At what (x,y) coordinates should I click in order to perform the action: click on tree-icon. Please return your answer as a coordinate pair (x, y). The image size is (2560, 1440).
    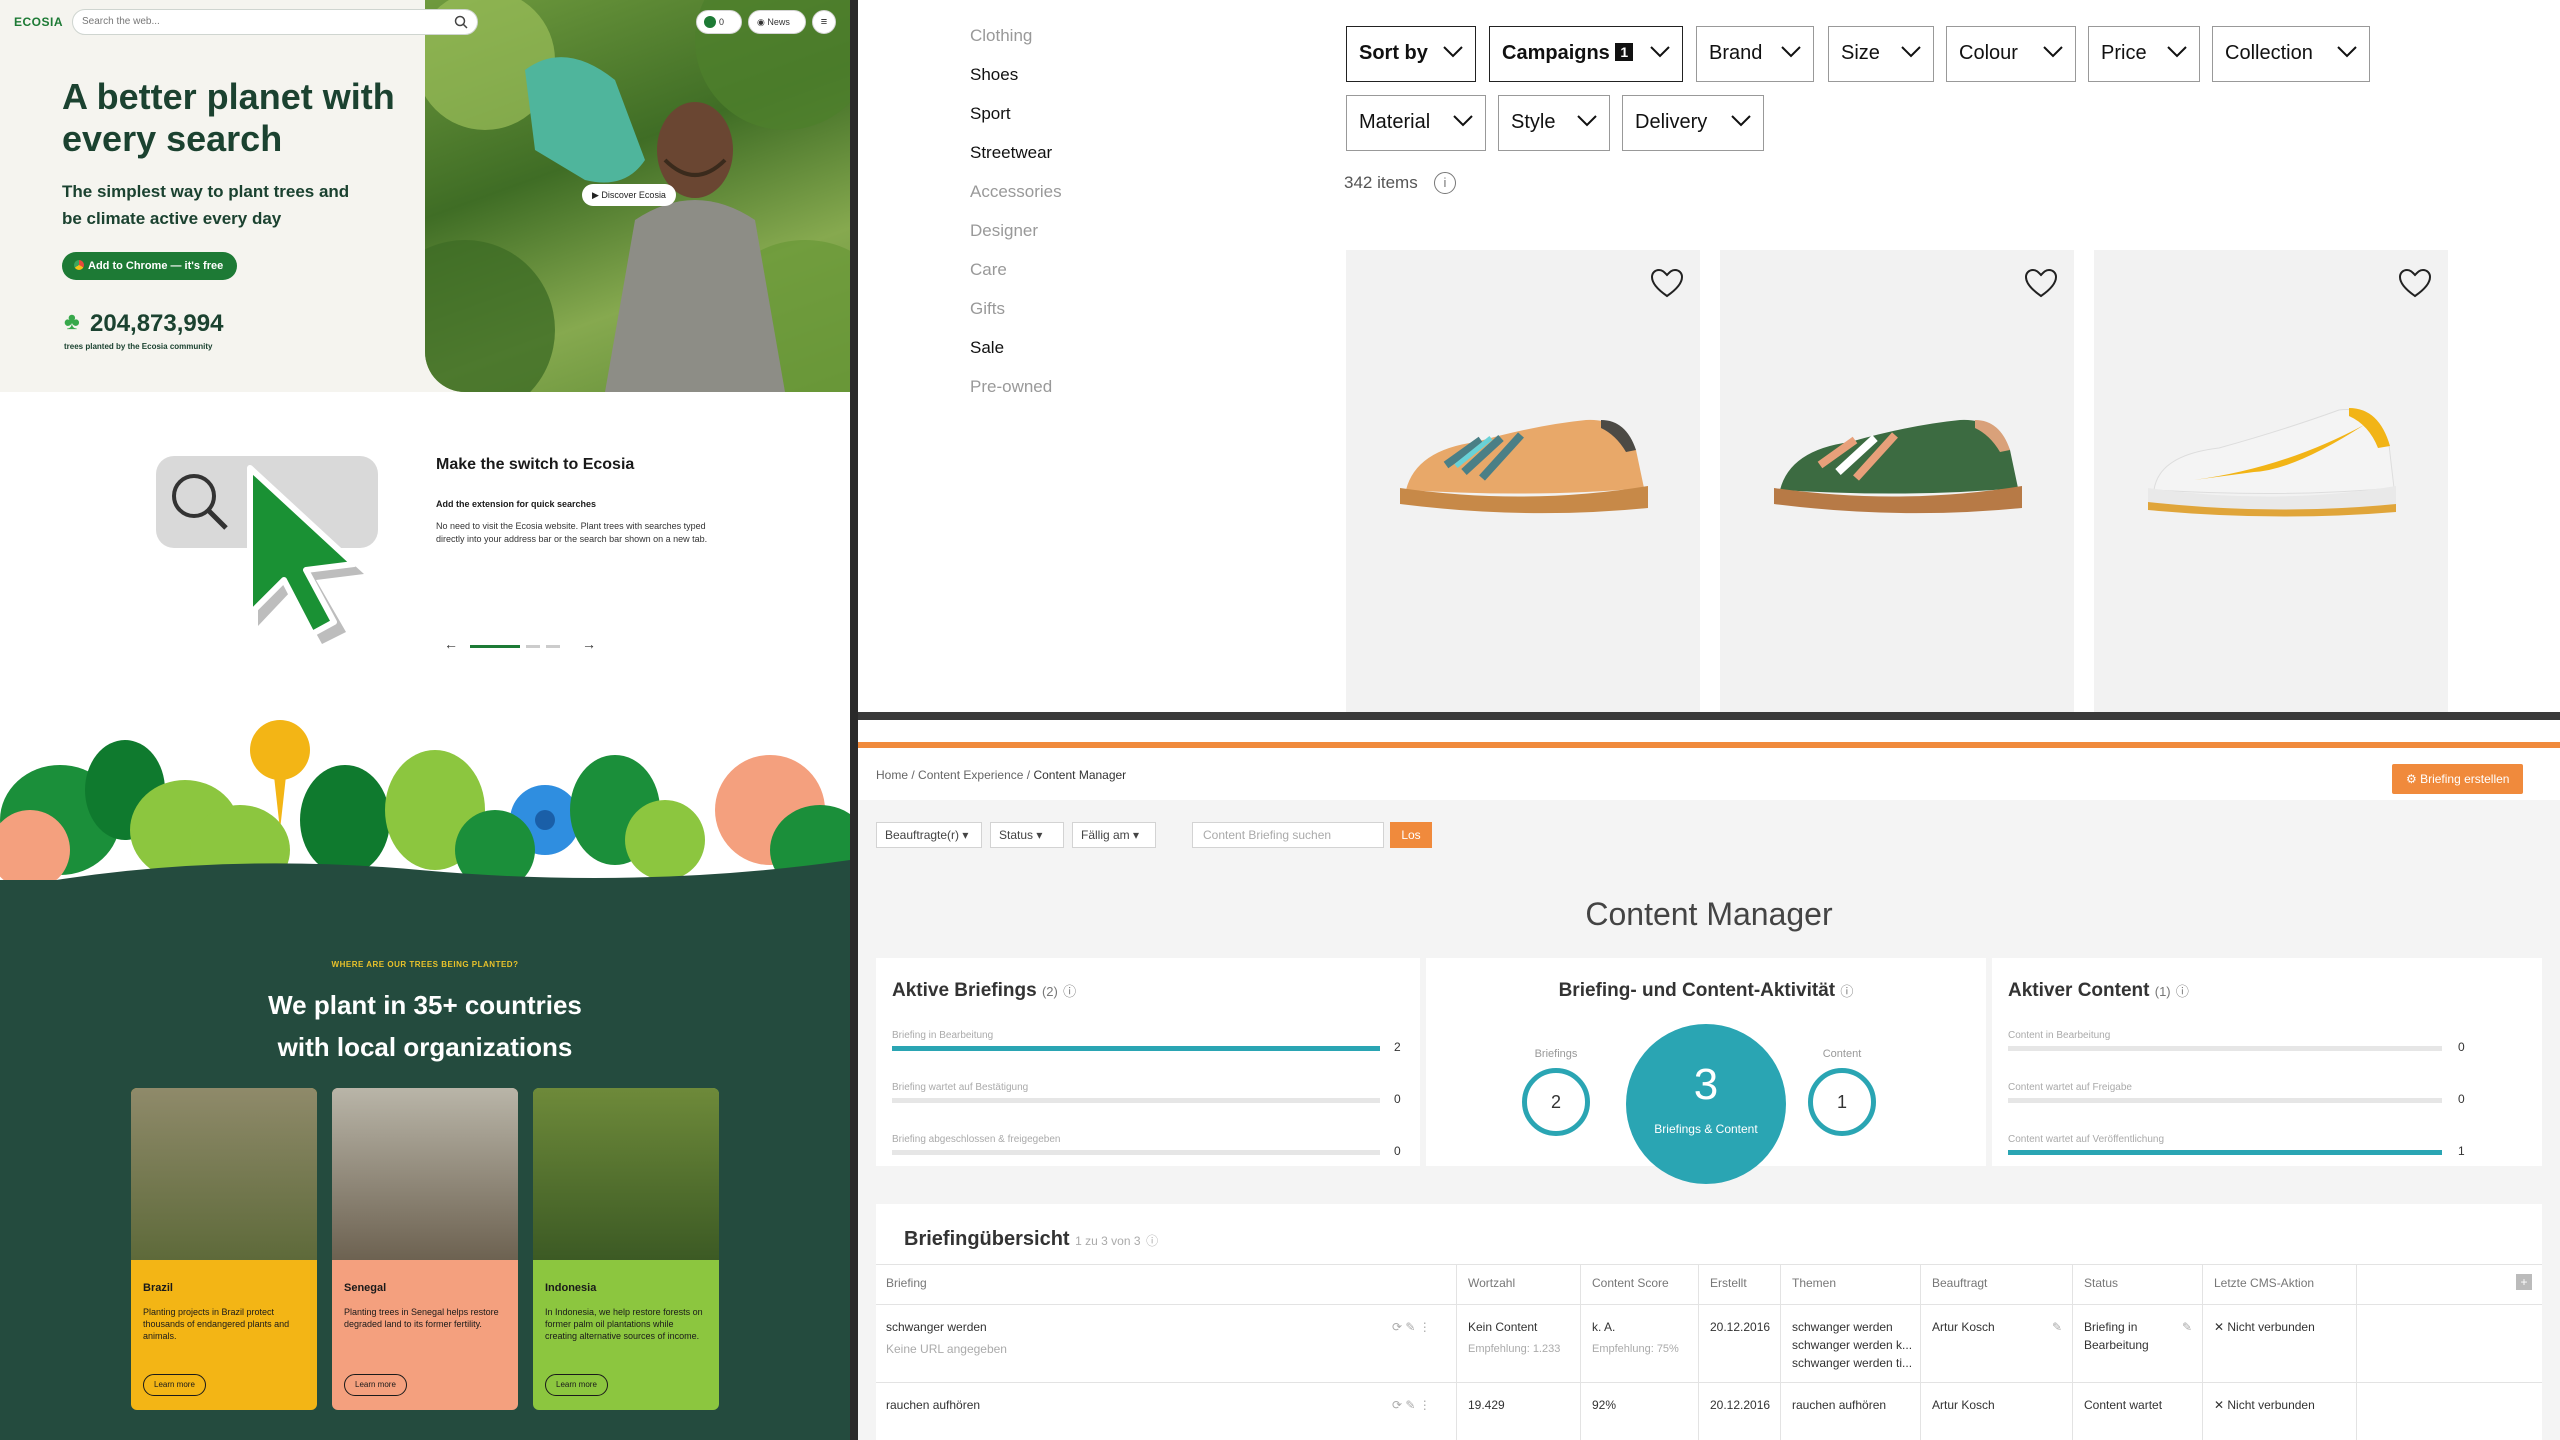
    Looking at the image, I should click on (710, 22).